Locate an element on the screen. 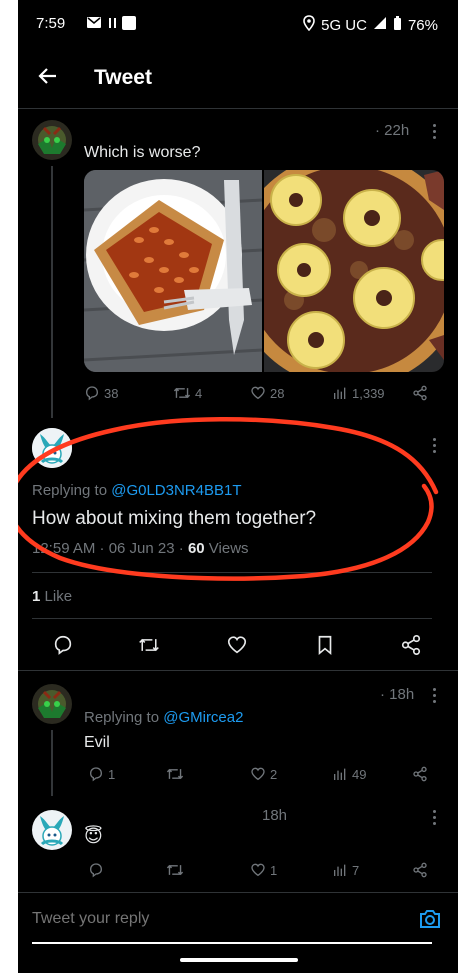  notification-icons is located at coordinates (121, 25).